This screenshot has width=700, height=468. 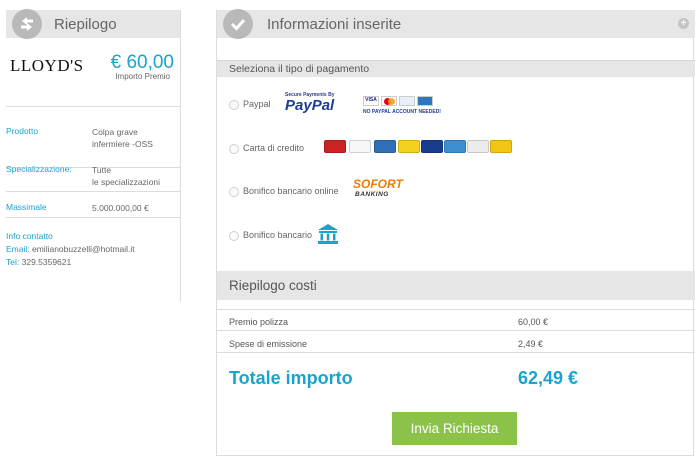 What do you see at coordinates (26, 207) in the screenshot?
I see `coverage-label: Massimale` at bounding box center [26, 207].